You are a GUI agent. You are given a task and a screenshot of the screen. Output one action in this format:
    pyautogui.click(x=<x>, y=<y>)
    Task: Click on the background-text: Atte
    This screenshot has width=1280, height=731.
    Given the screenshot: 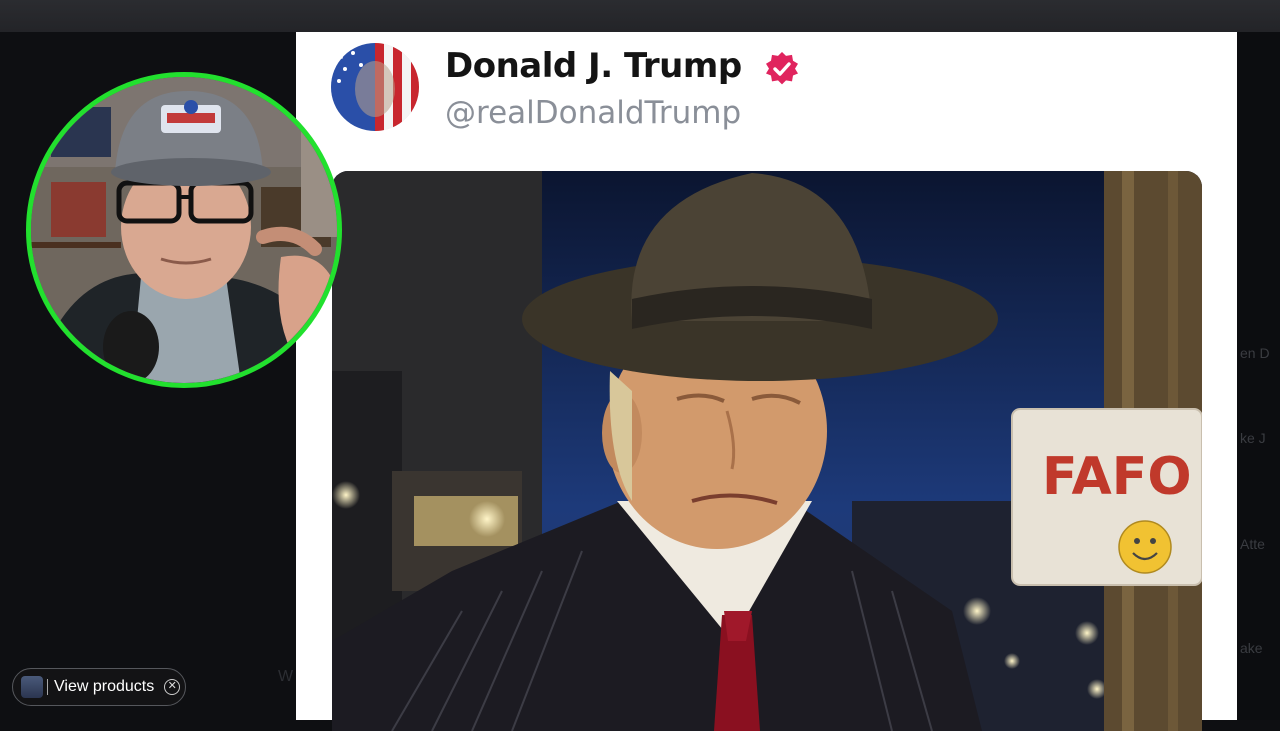 What is the action you would take?
    pyautogui.click(x=1252, y=544)
    